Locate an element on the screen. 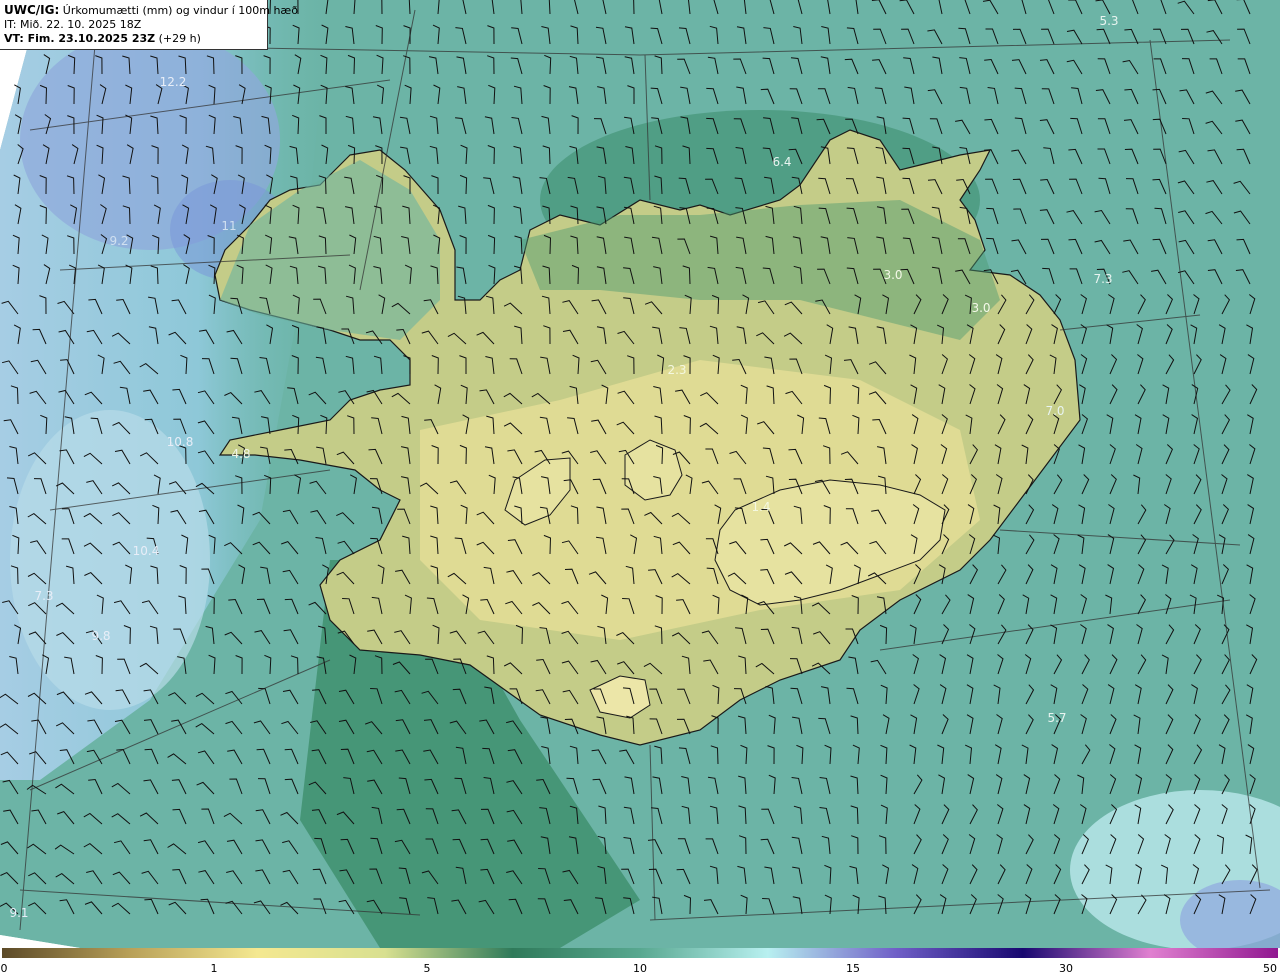 The width and height of the screenshot is (1280, 978). init-time: IT: Mið. 22. 10. 2025 18Z is located at coordinates (73, 24).